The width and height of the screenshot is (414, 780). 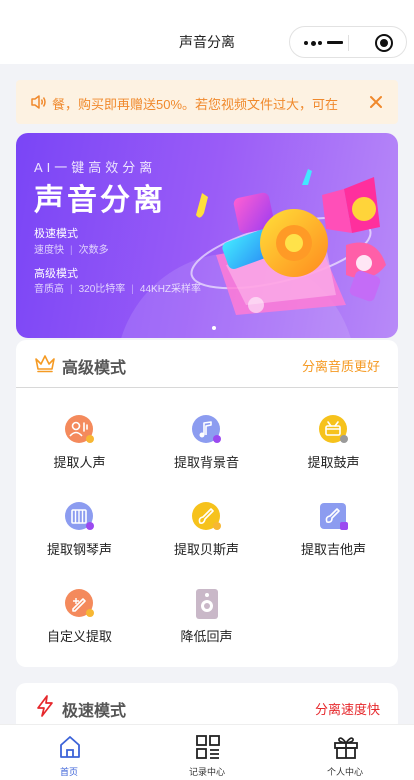 What do you see at coordinates (335, 42) in the screenshot?
I see `minimize-icon` at bounding box center [335, 42].